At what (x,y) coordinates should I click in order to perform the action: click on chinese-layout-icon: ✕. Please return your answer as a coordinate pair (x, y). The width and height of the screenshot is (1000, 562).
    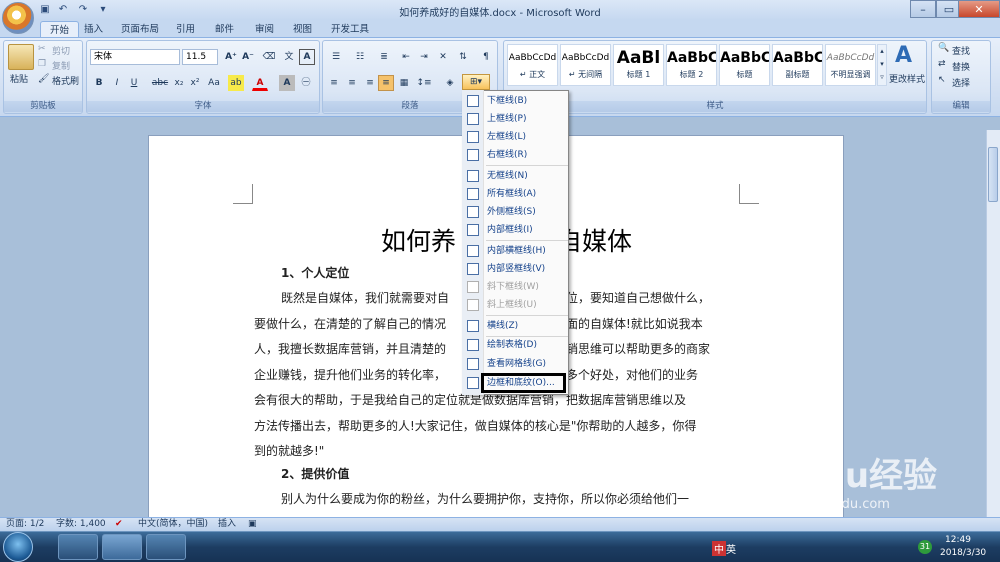
    Looking at the image, I should click on (443, 57).